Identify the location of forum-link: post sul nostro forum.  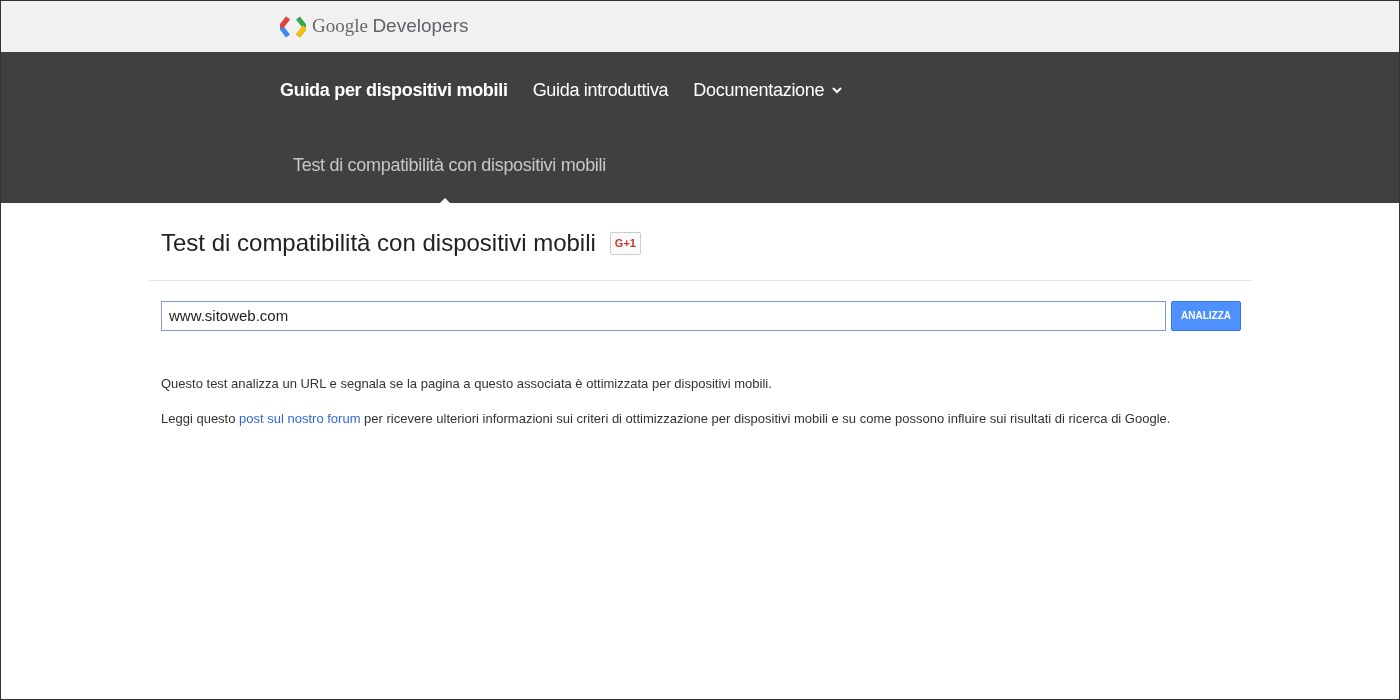
(300, 418).